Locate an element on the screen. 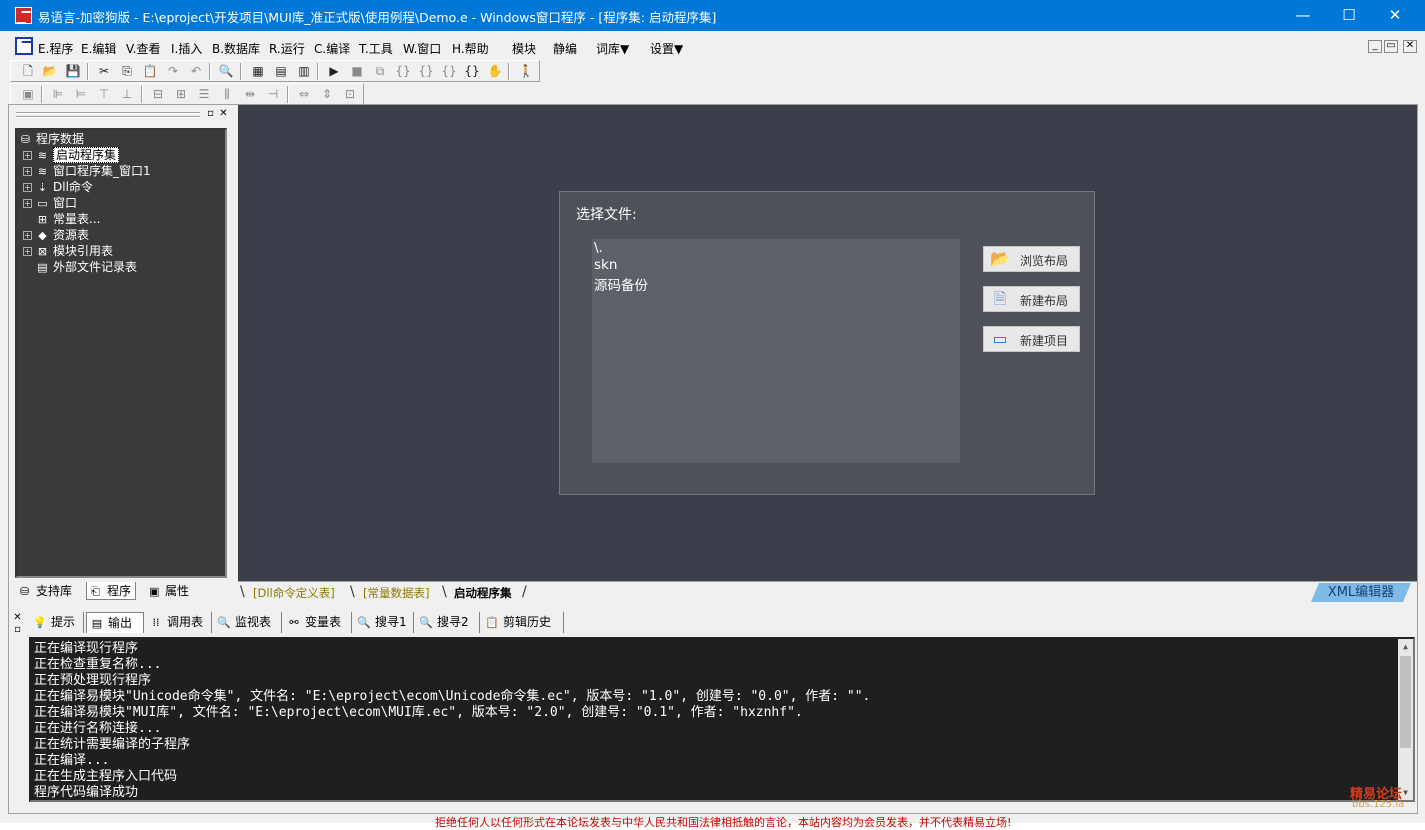 This screenshot has width=1425, height=830. copy-icon: ⎘ is located at coordinates (127, 71).